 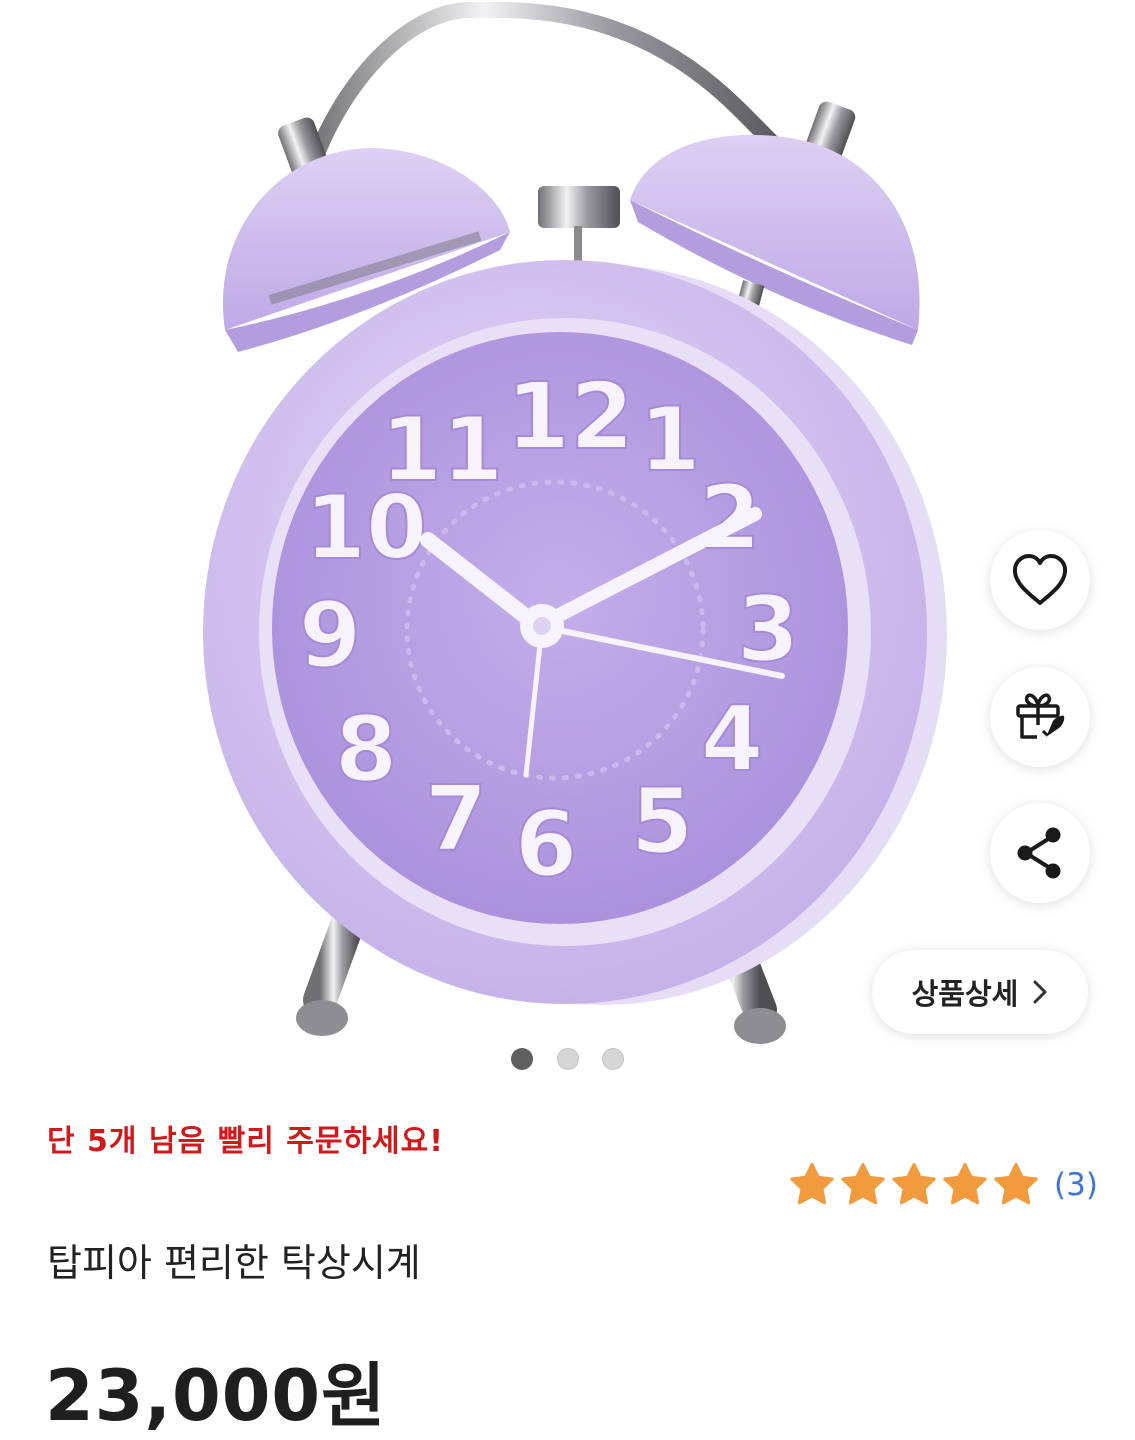 I want to click on product-rating: (3), so click(x=943, y=1185).